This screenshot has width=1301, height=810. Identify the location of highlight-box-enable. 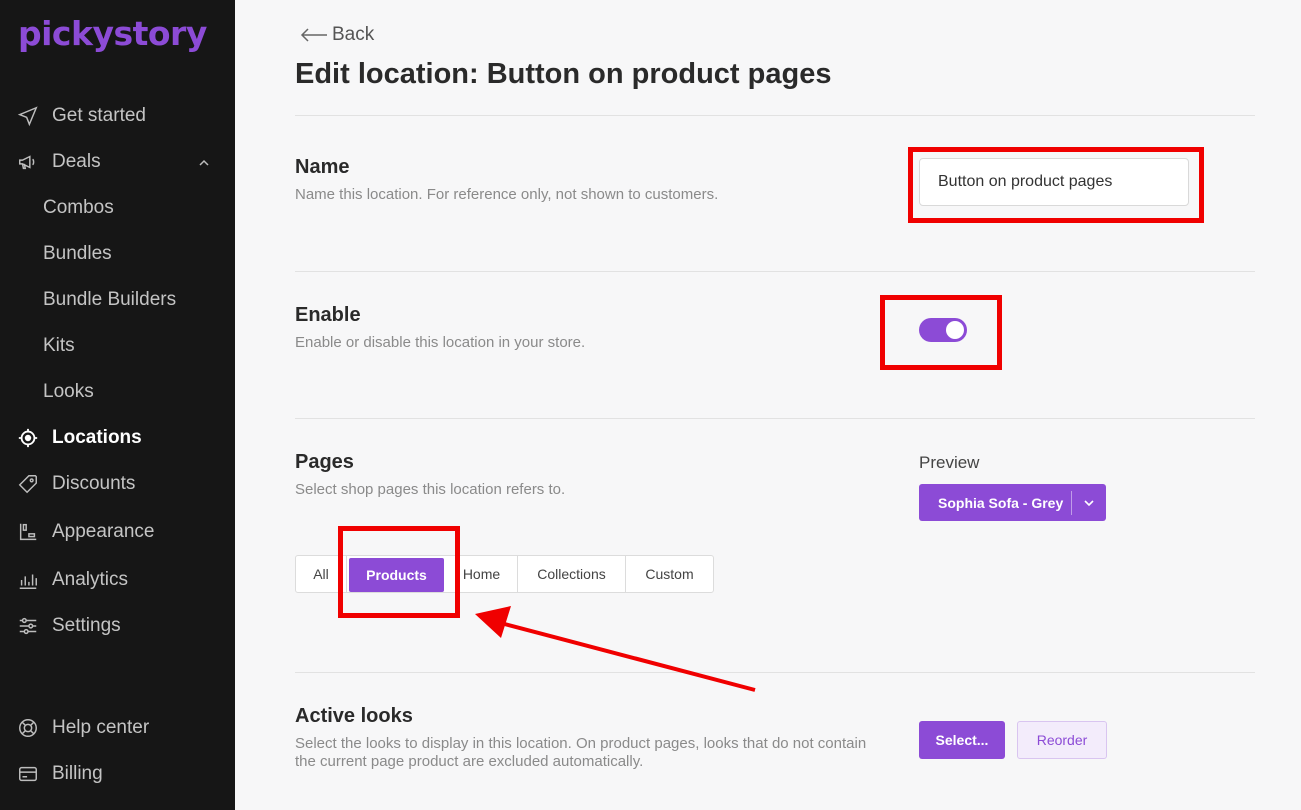
(941, 332).